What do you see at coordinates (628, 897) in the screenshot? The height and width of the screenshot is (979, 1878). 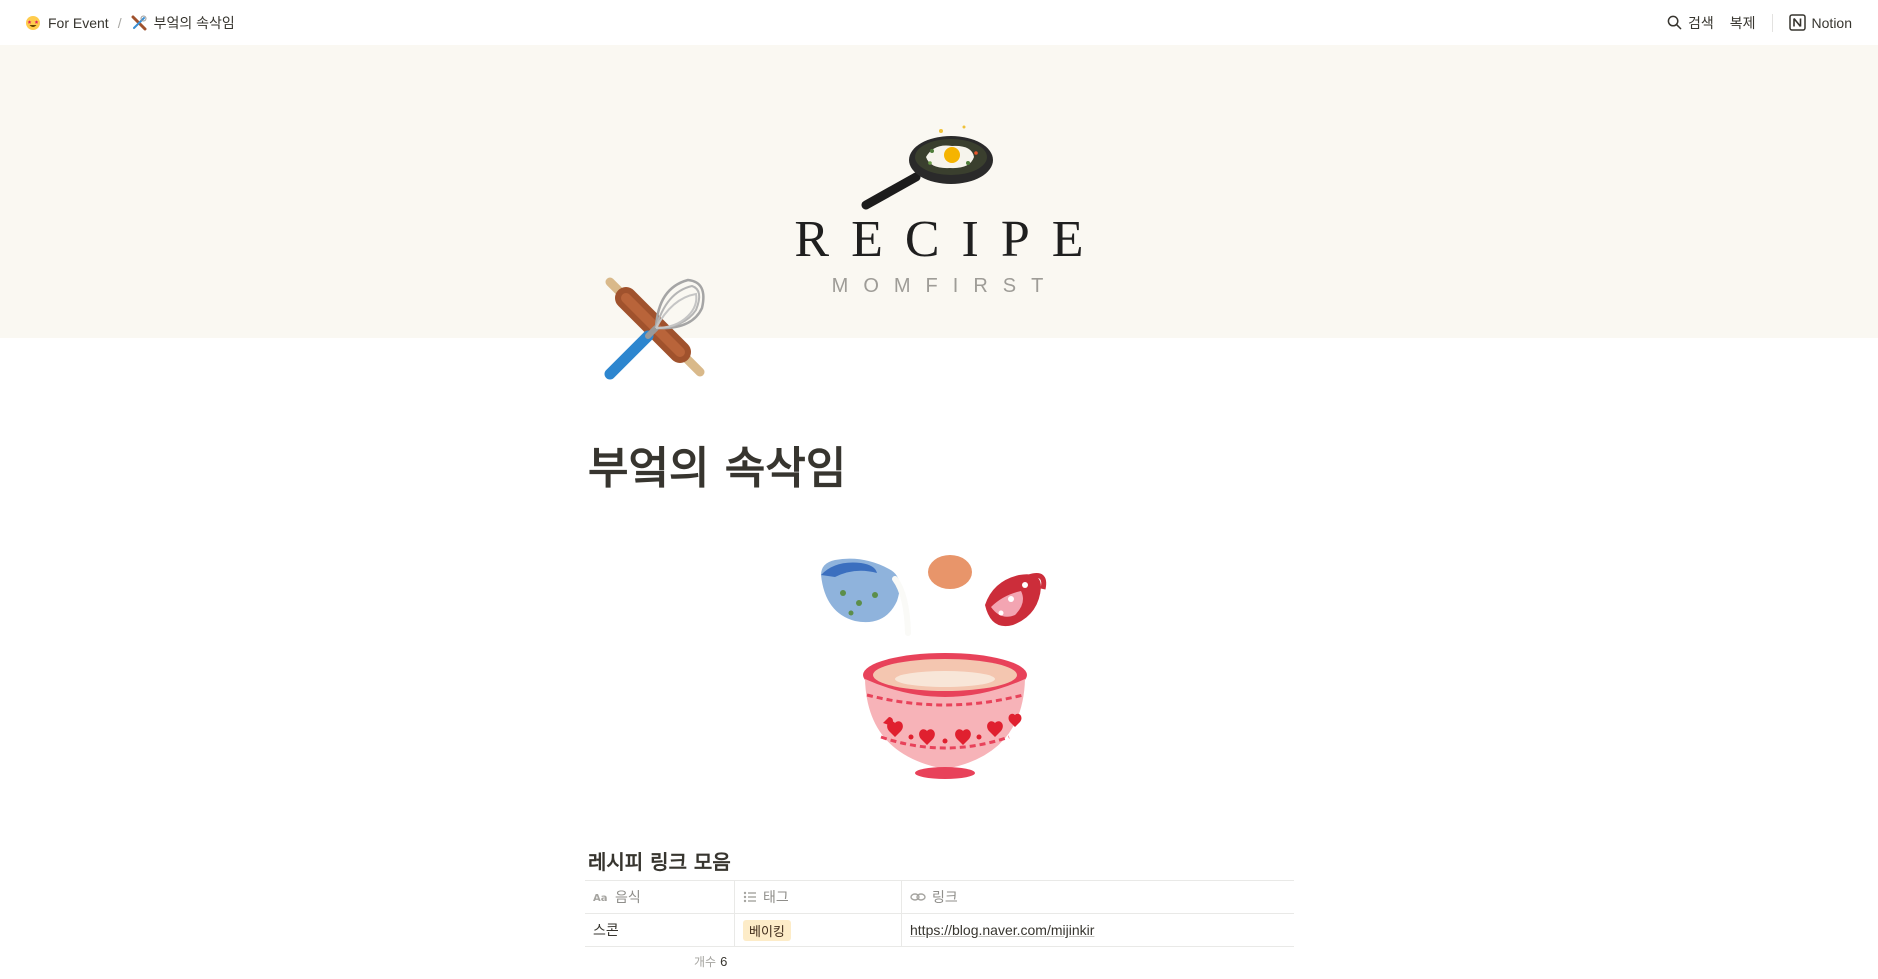 I see `column-label: 음식` at bounding box center [628, 897].